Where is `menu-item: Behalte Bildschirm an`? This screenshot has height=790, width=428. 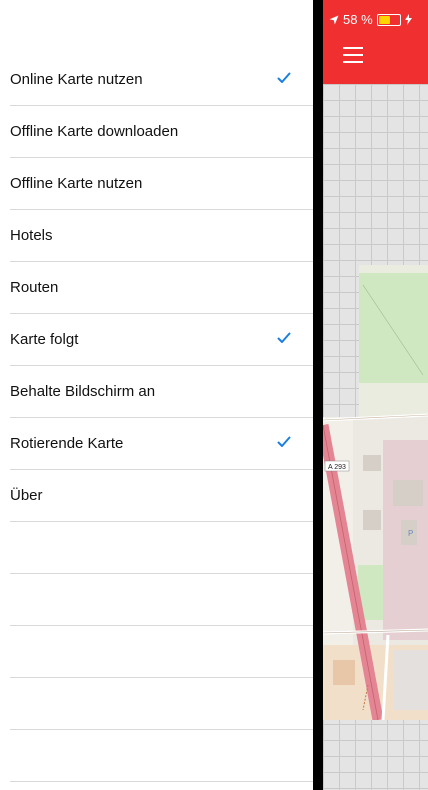
menu-item: Behalte Bildschirm an is located at coordinates (161, 392).